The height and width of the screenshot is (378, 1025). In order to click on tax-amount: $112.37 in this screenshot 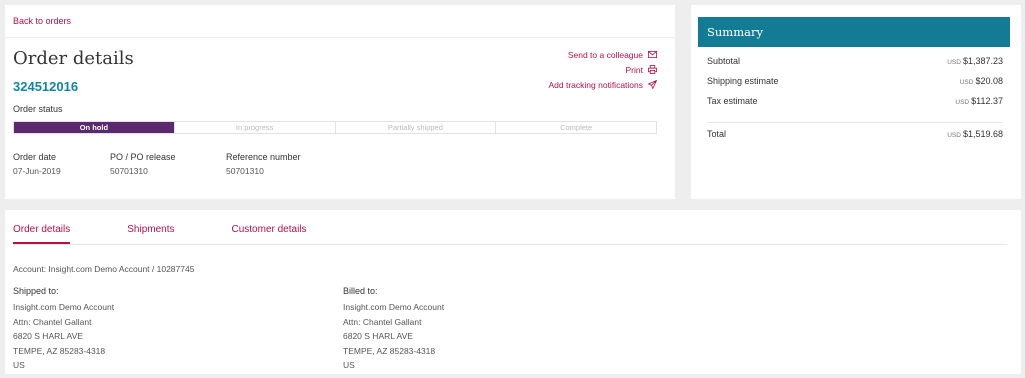, I will do `click(987, 101)`.